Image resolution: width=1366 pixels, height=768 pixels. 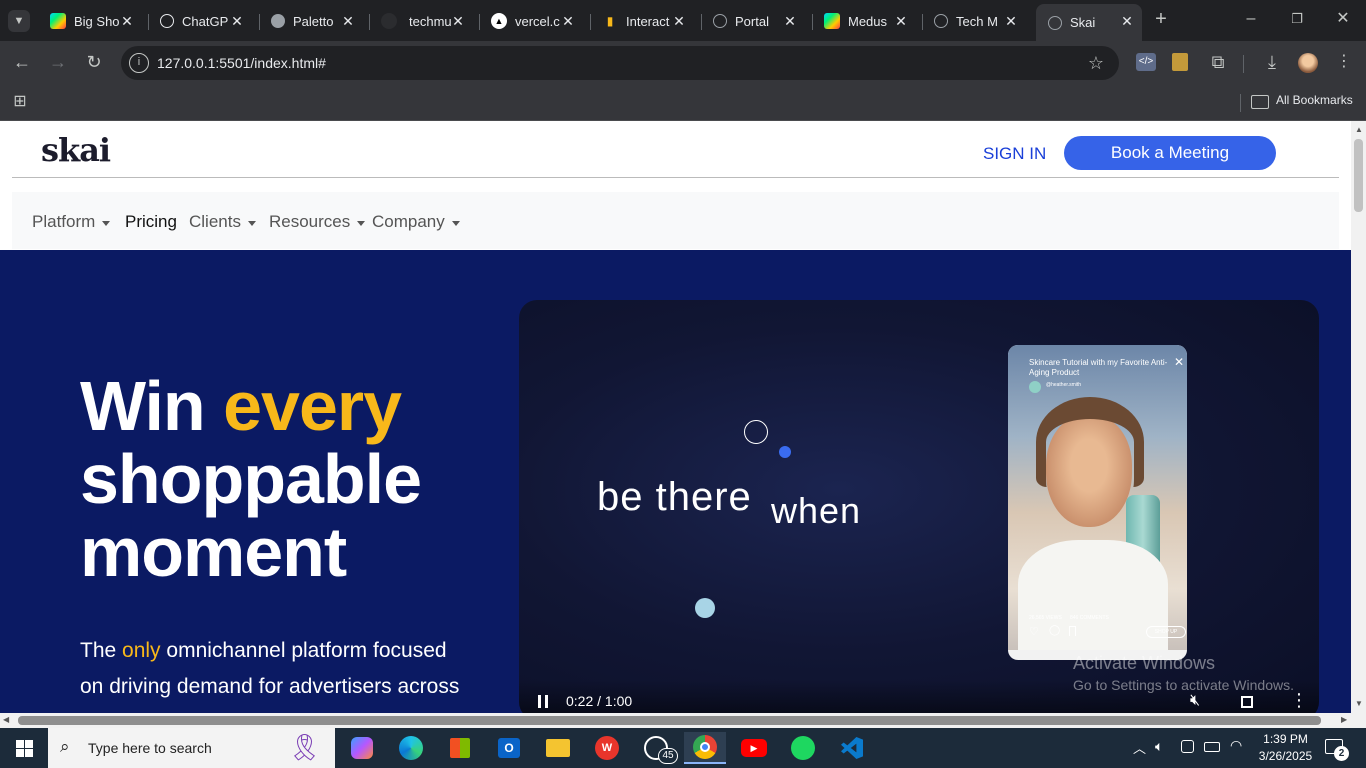 What do you see at coordinates (531, 21) in the screenshot?
I see `tab-vercel: ▲ vercel.c ✕` at bounding box center [531, 21].